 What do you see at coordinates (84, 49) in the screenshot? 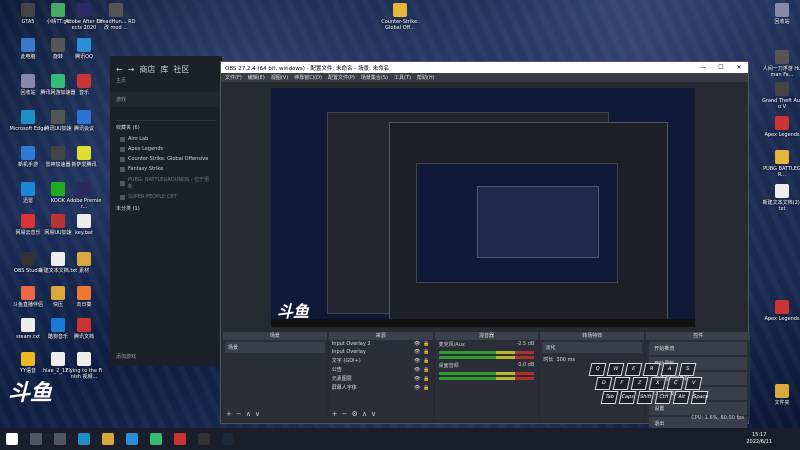
I see `desktop-icon: 腾讯QQ` at bounding box center [84, 49].